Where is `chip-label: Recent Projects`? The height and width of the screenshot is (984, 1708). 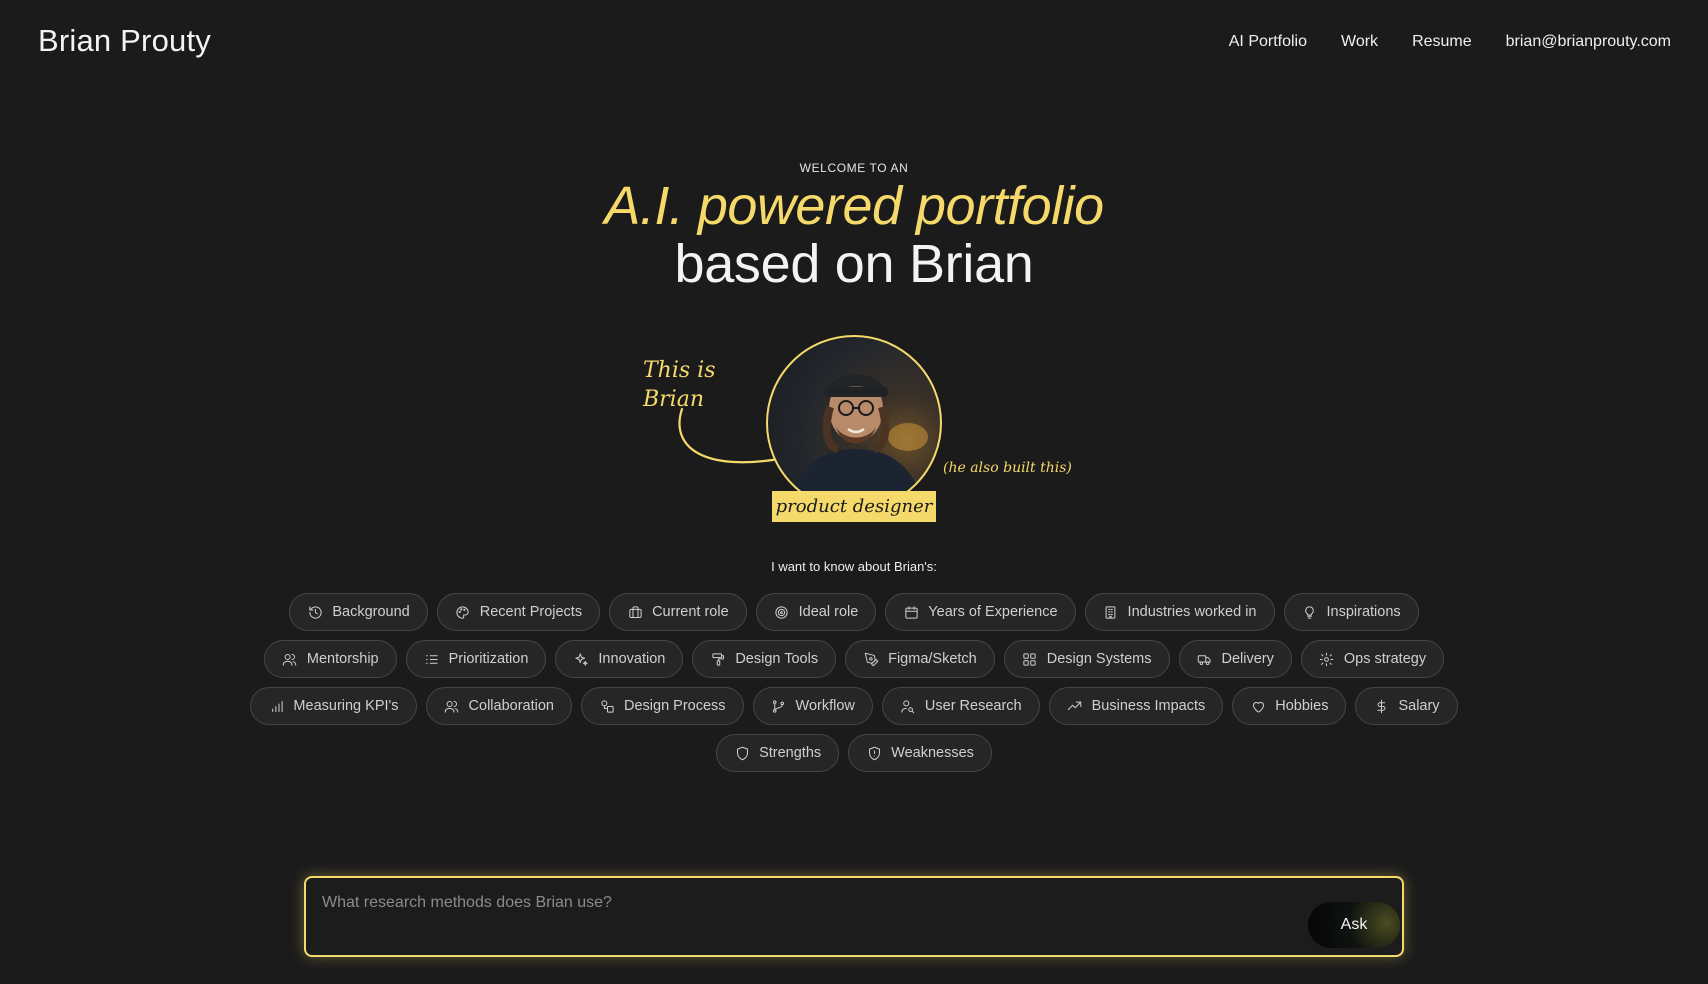 chip-label: Recent Projects is located at coordinates (531, 612).